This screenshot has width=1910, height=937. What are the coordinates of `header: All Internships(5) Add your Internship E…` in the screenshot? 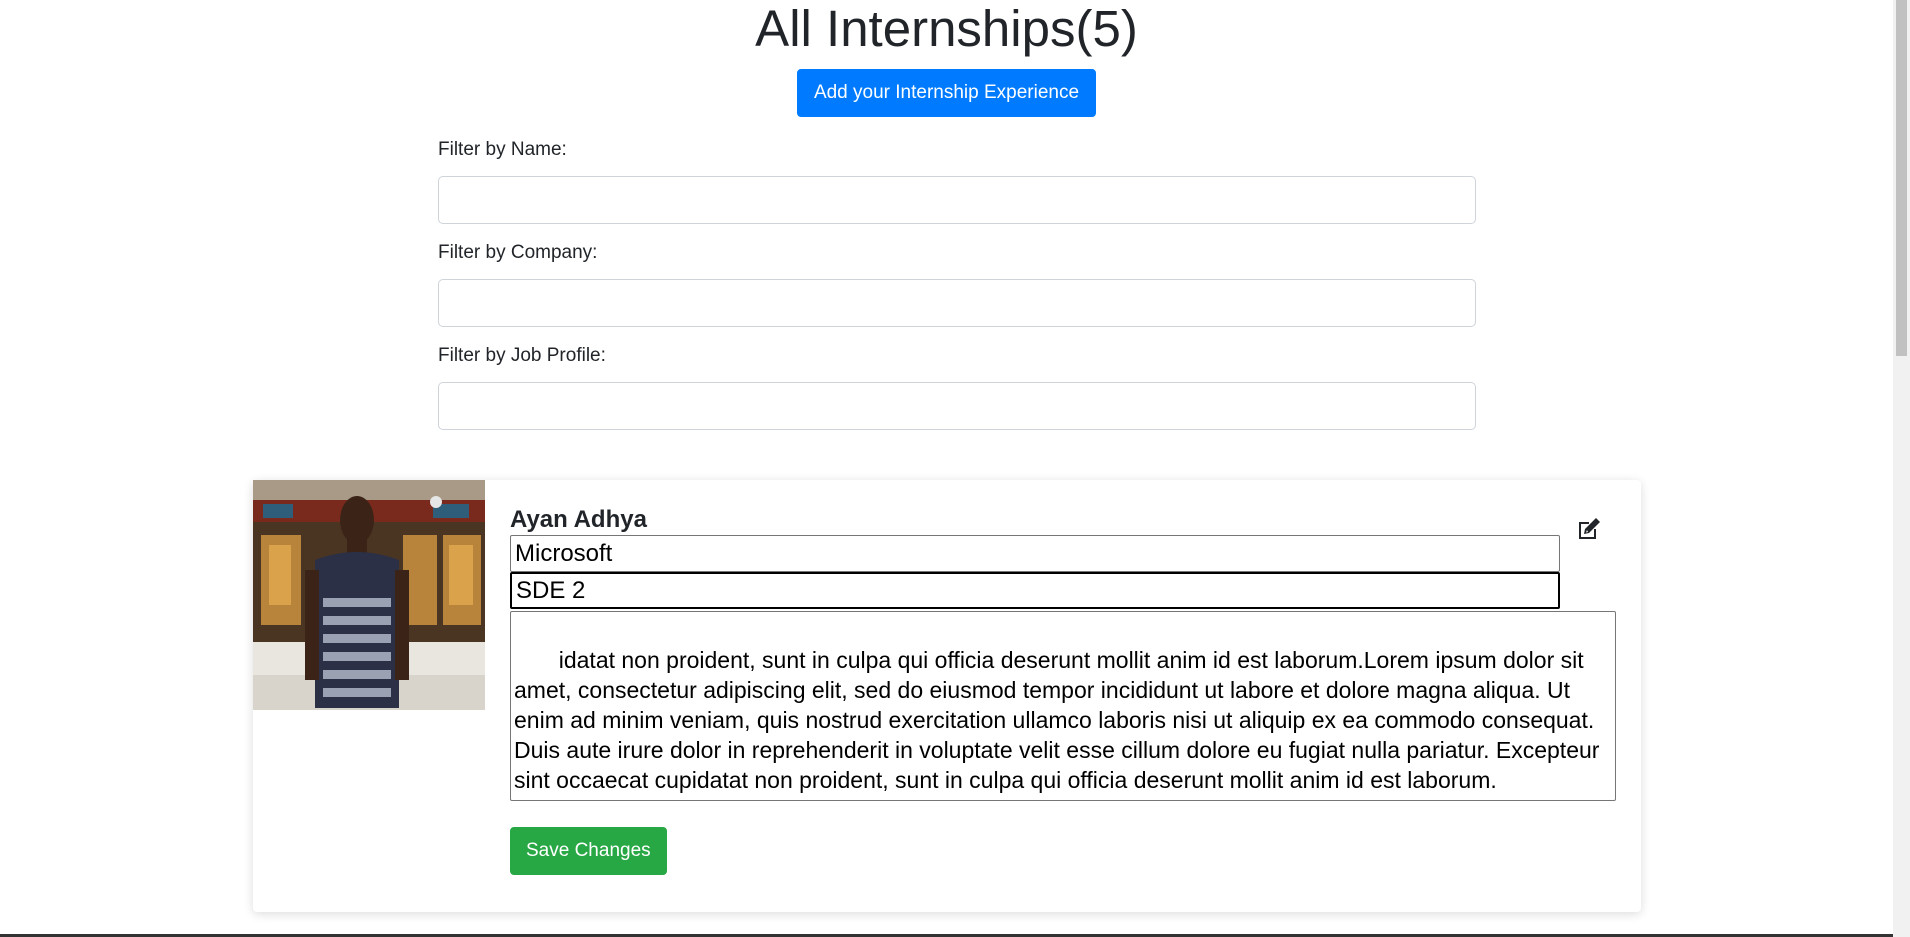 It's located at (946, 58).